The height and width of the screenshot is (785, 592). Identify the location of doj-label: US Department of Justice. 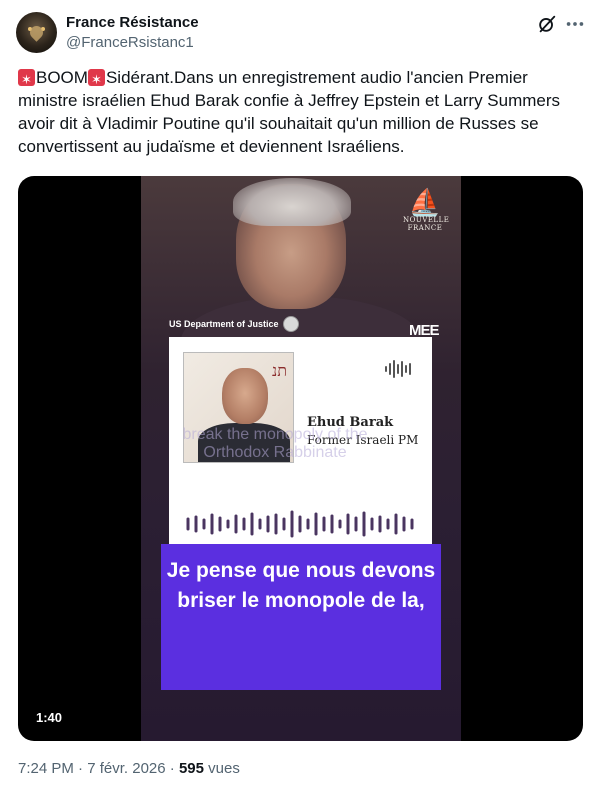
(224, 324).